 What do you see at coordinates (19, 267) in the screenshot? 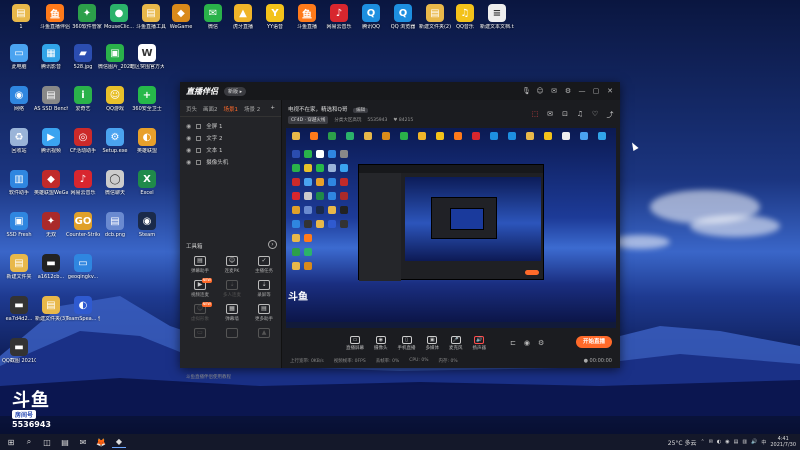
I see `desktop-icon: ▤ 新建文件夹` at bounding box center [19, 267].